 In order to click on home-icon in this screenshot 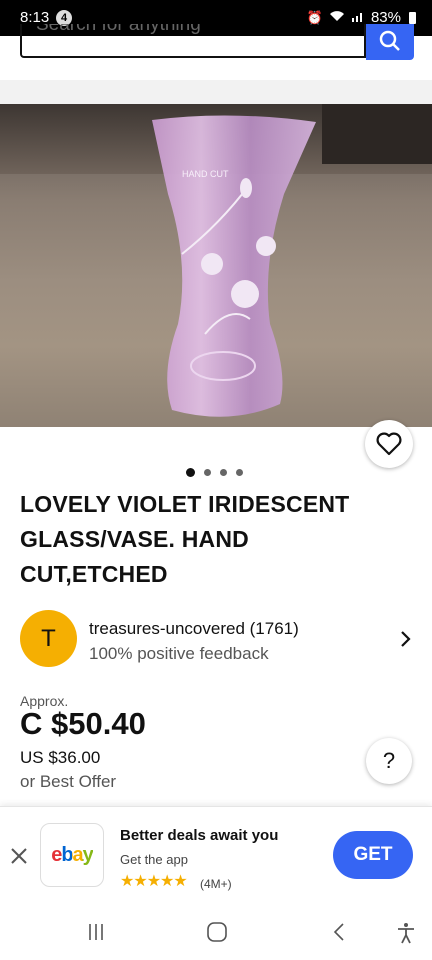, I will do `click(217, 932)`.